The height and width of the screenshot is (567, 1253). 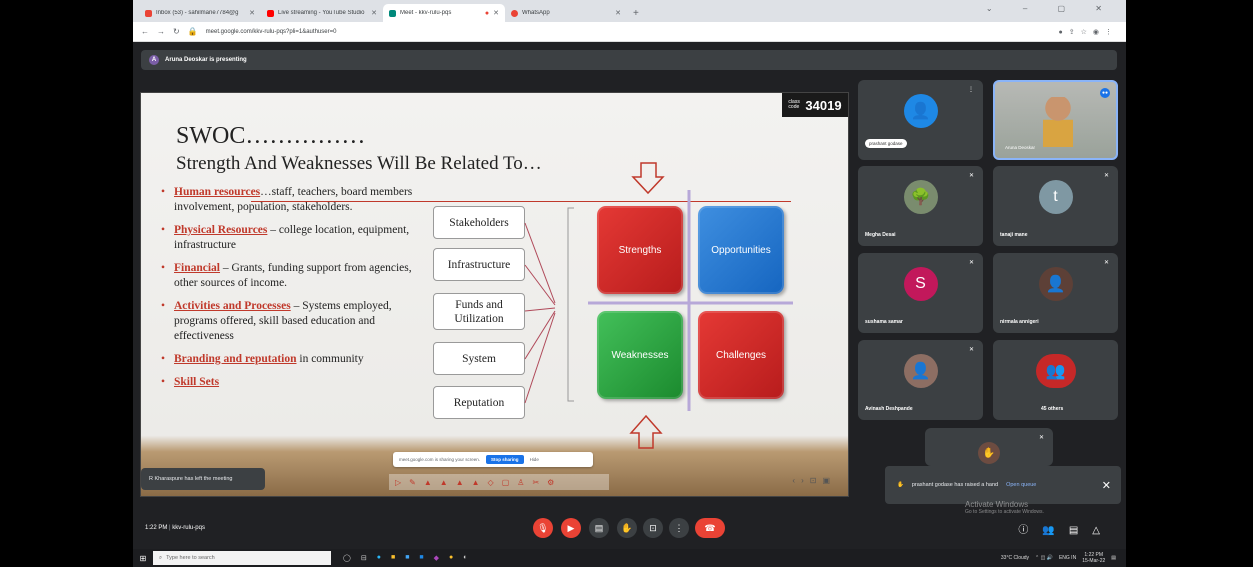 I want to click on chrome-icon: ●, so click(x=451, y=557).